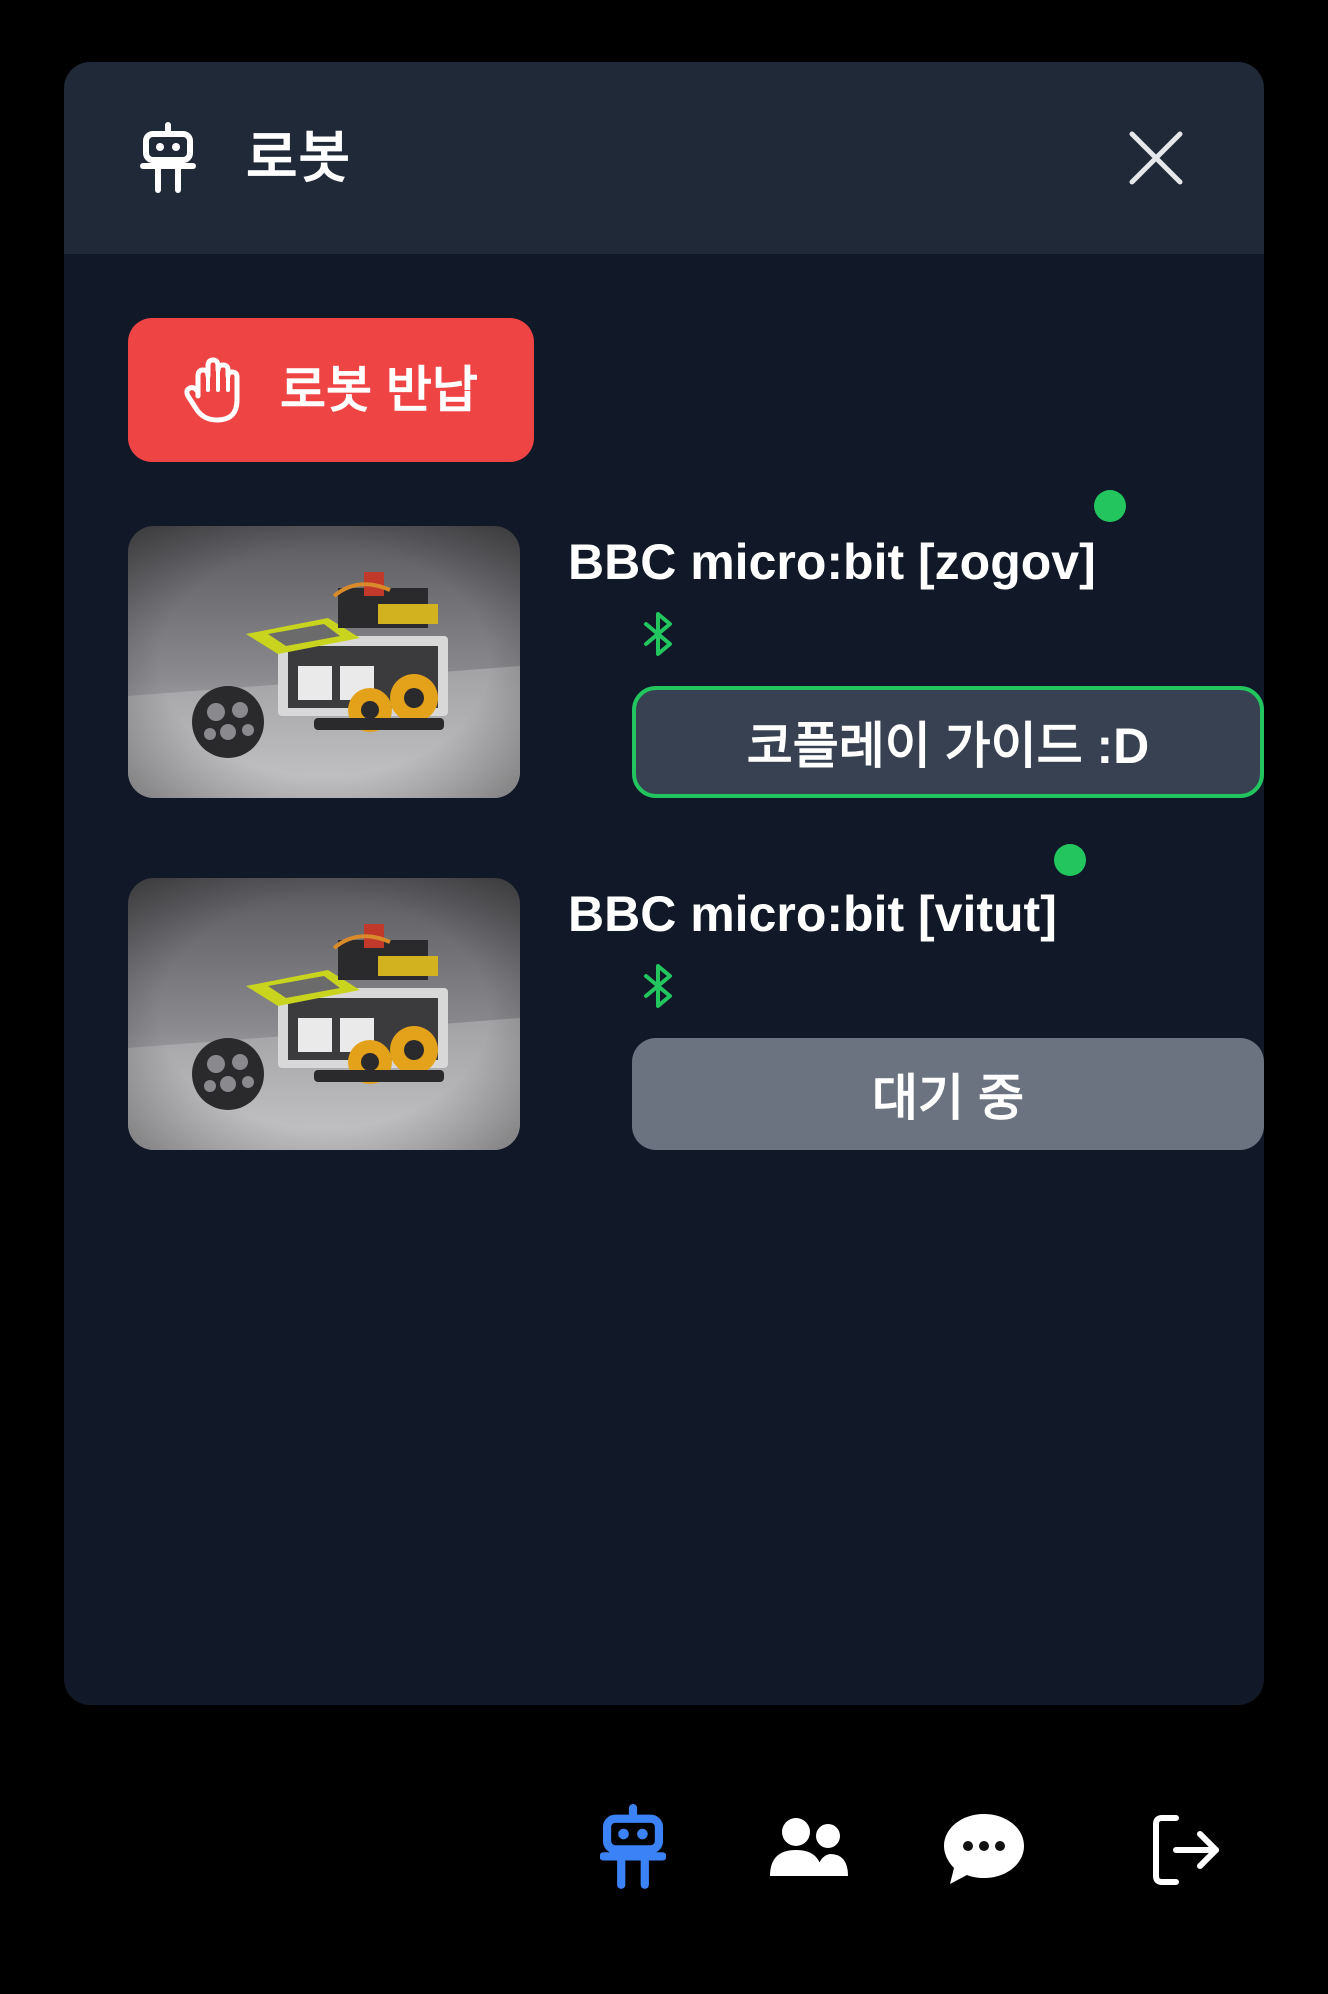 This screenshot has width=1328, height=1994. I want to click on panel-title: 로봇, so click(299, 157).